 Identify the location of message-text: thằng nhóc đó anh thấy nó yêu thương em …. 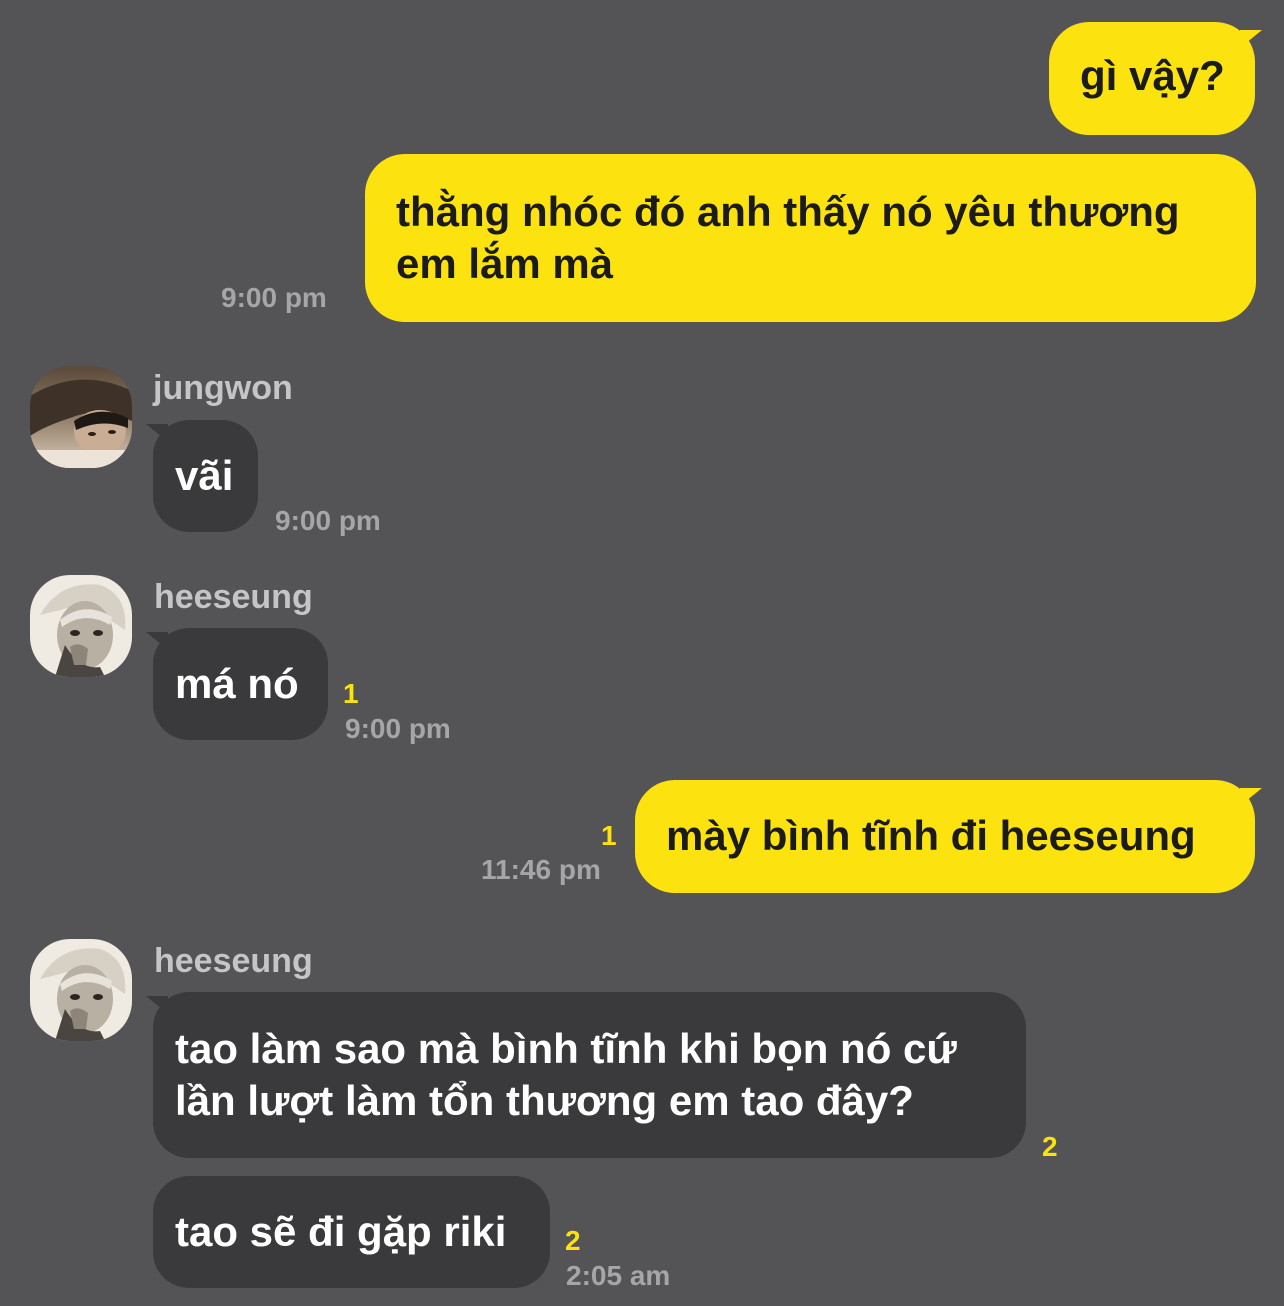
(788, 237).